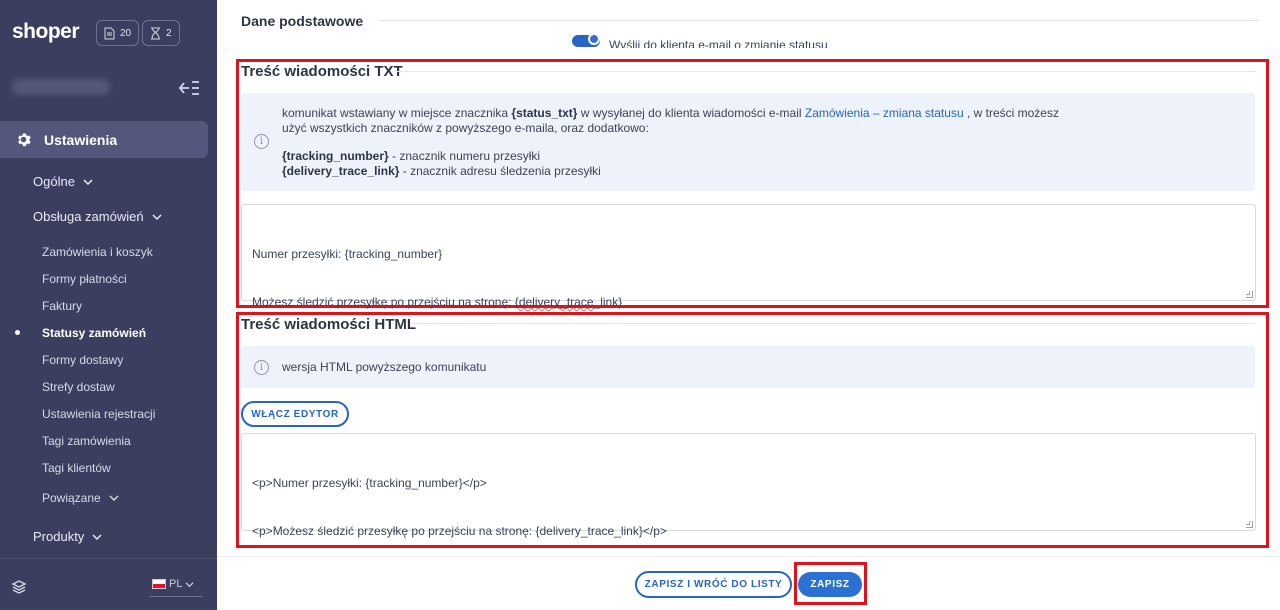 This screenshot has width=1280, height=610. I want to click on spellcheck-marked-text: delivery_trace, so click(556, 302).